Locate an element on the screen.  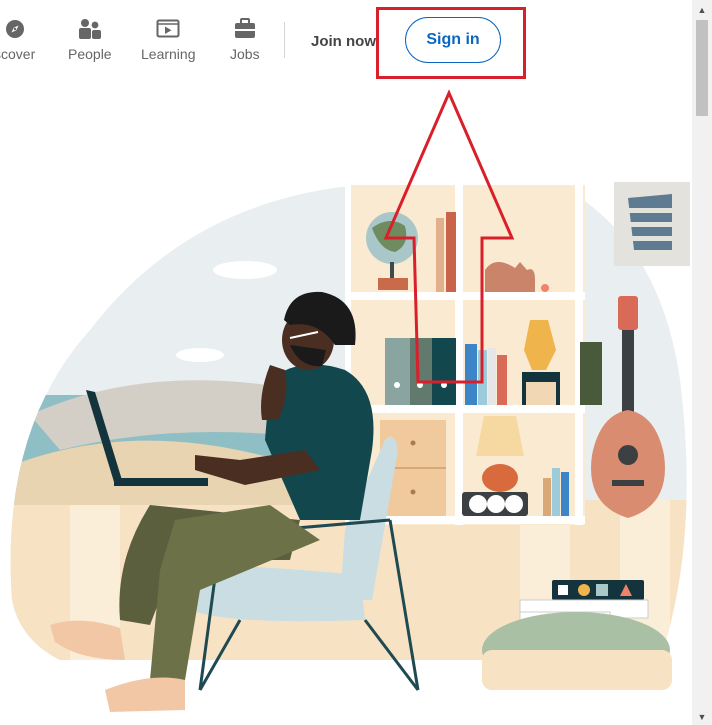
nav-divider is located at coordinates (284, 40).